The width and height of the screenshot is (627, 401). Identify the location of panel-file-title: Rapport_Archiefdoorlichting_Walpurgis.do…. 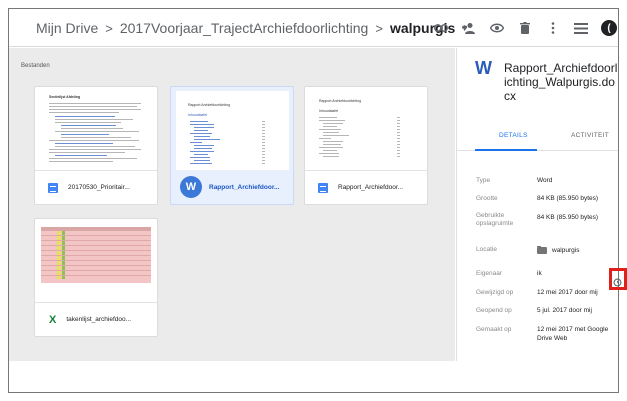
(561, 82).